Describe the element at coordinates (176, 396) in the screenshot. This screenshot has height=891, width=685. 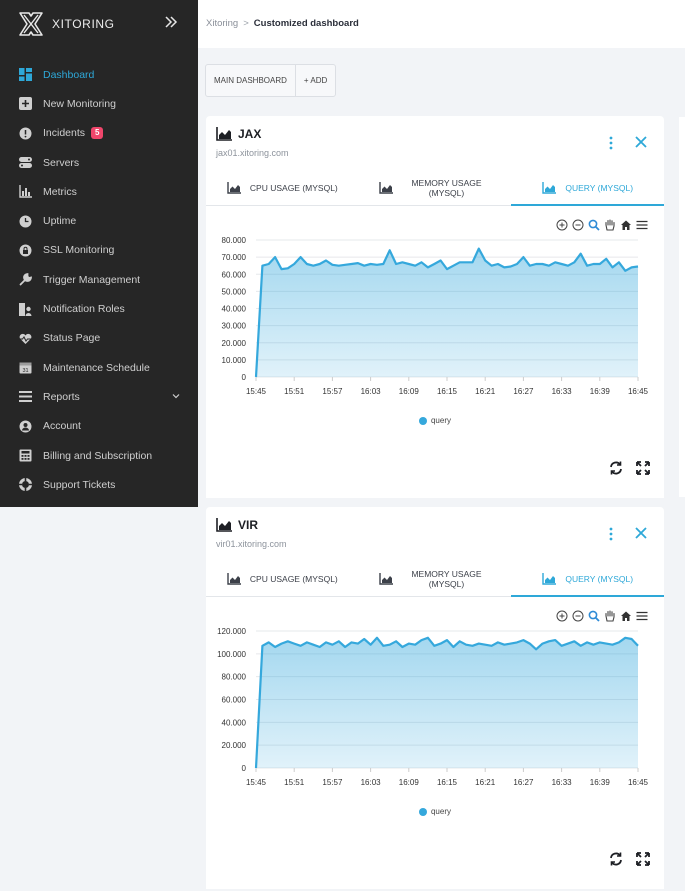
I see `chevron-down-icon` at that location.